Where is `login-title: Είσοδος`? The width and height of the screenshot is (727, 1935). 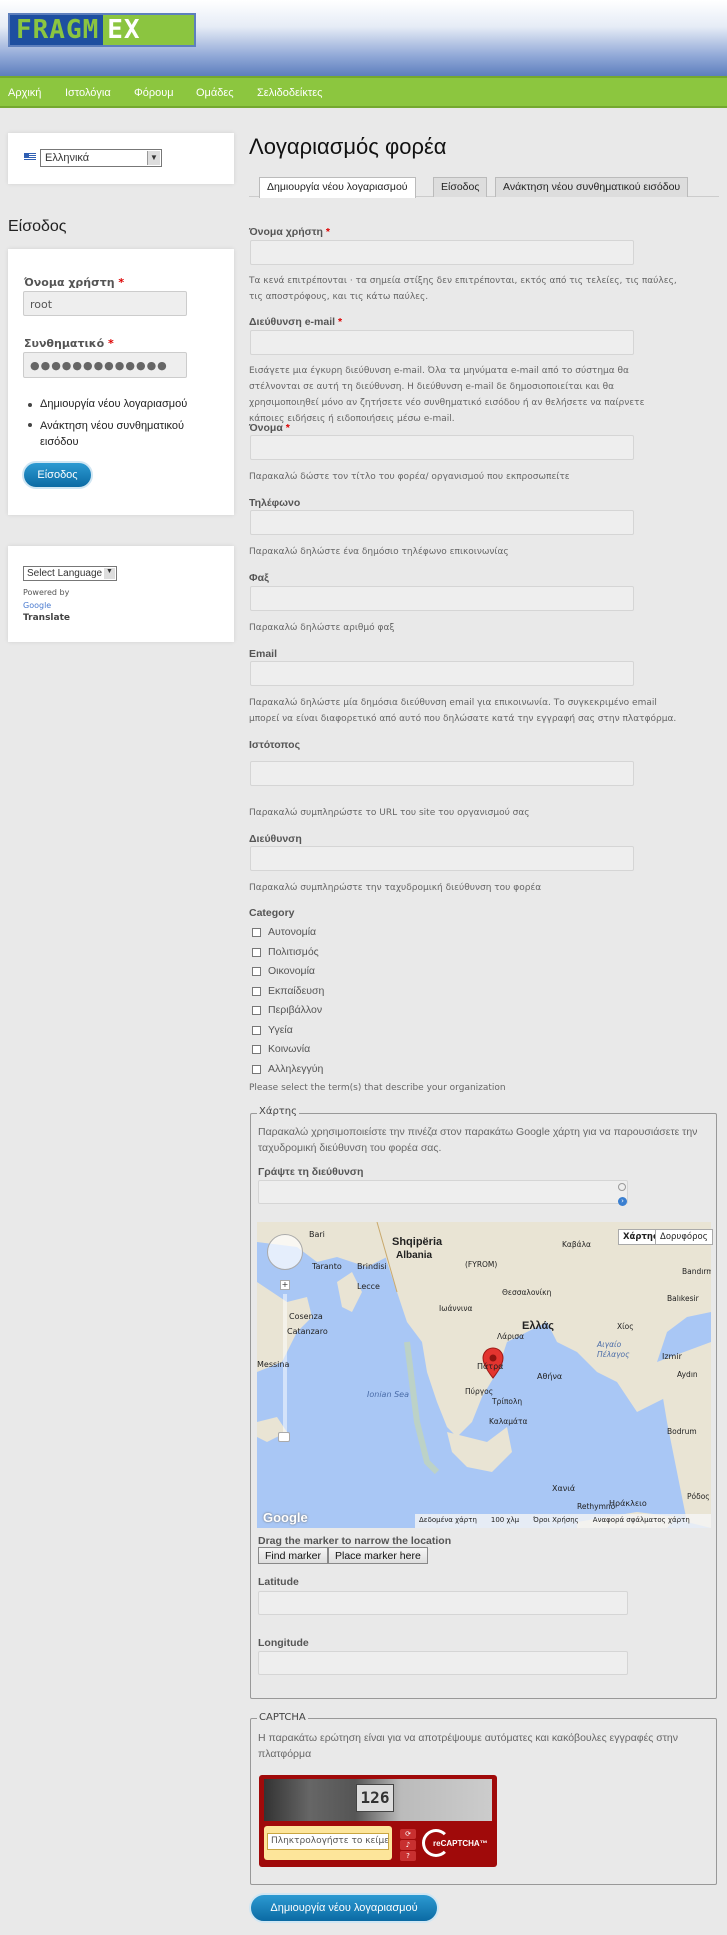 login-title: Είσοδος is located at coordinates (37, 226).